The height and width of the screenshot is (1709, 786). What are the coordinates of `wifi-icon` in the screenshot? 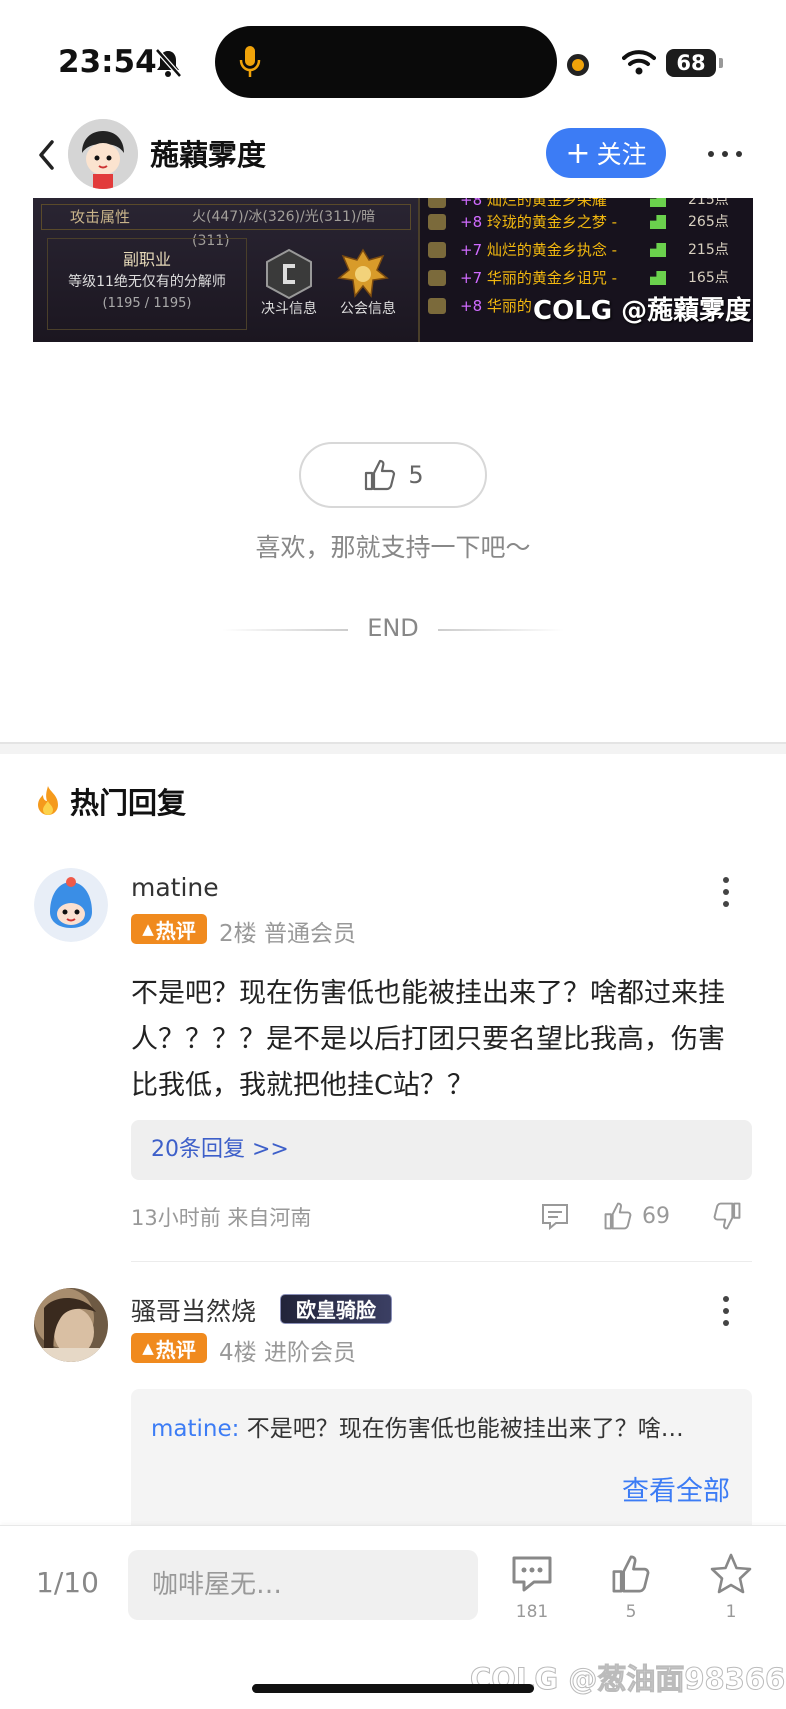 It's located at (639, 62).